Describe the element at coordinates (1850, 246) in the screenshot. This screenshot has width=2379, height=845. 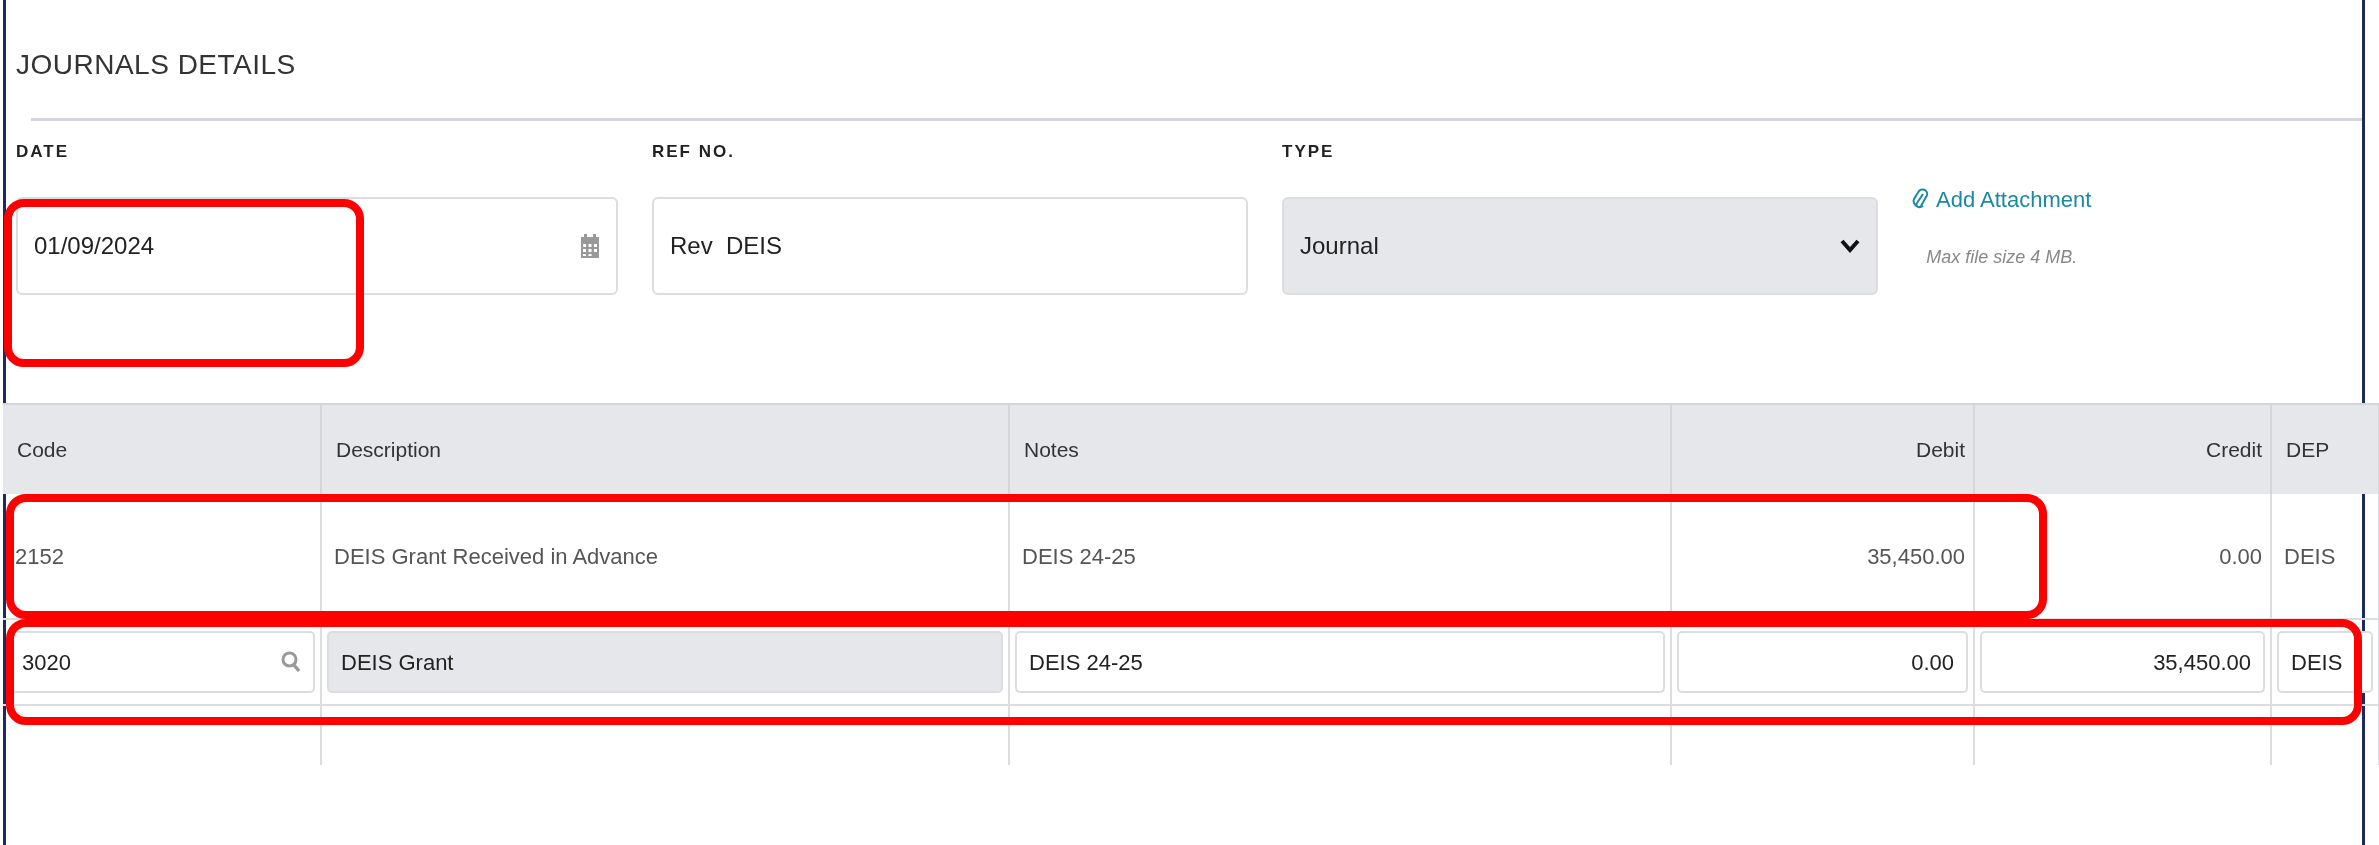
I see `chevron-down-icon` at that location.